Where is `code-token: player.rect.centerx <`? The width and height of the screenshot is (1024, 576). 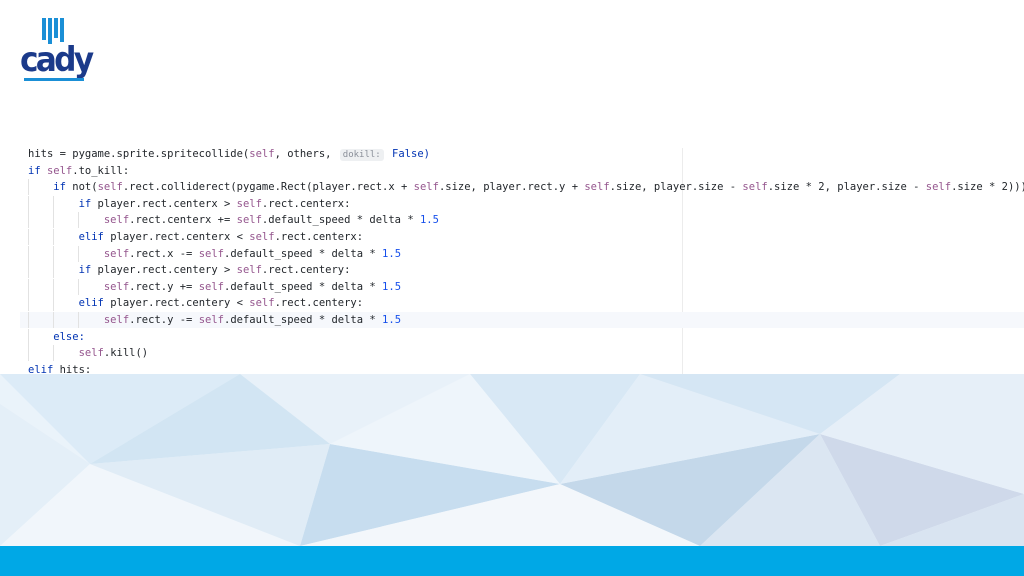
code-token: player.rect.centerx < is located at coordinates (180, 237).